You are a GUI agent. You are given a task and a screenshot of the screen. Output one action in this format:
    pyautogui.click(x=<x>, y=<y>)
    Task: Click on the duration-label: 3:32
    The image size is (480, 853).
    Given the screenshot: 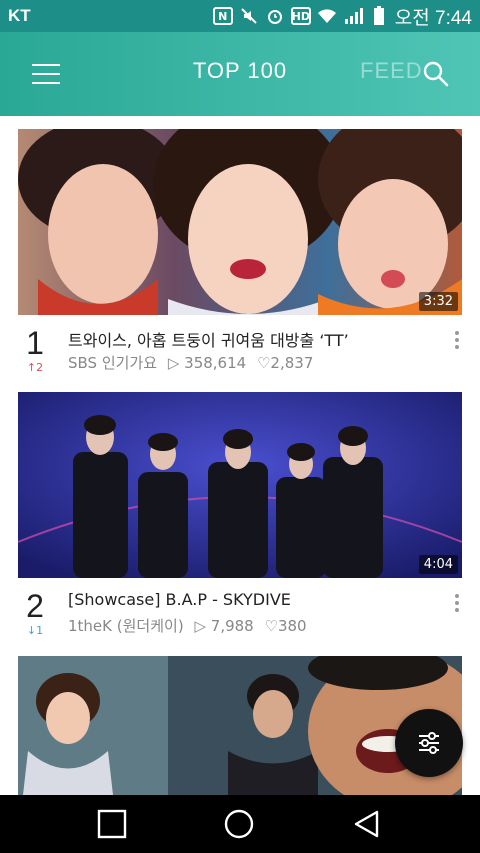 What is the action you would take?
    pyautogui.click(x=438, y=301)
    